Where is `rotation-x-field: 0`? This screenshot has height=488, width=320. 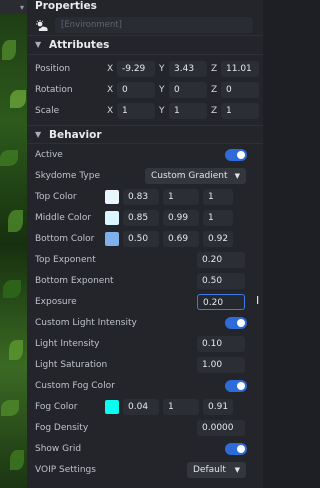
rotation-x-field: 0 is located at coordinates (136, 89).